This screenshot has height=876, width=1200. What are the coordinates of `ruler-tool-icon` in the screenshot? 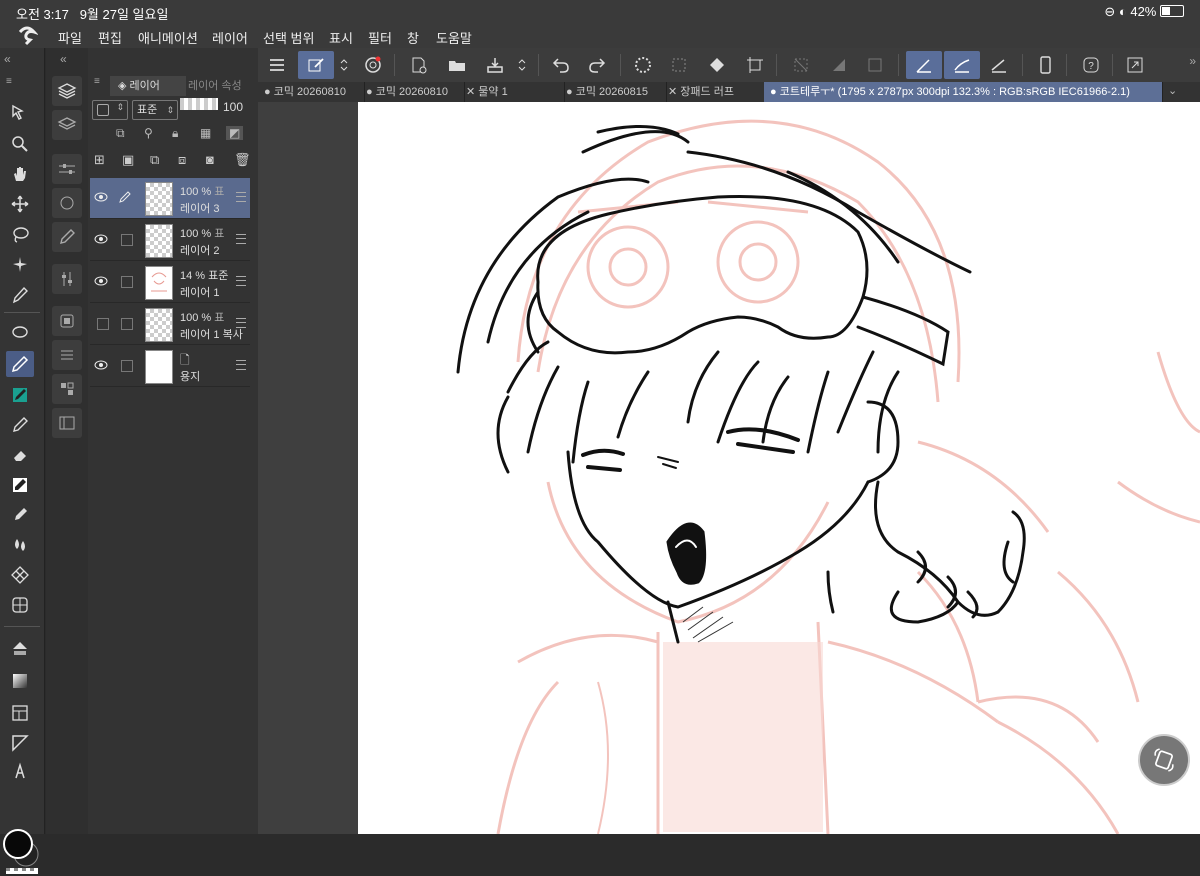 It's located at (20, 743).